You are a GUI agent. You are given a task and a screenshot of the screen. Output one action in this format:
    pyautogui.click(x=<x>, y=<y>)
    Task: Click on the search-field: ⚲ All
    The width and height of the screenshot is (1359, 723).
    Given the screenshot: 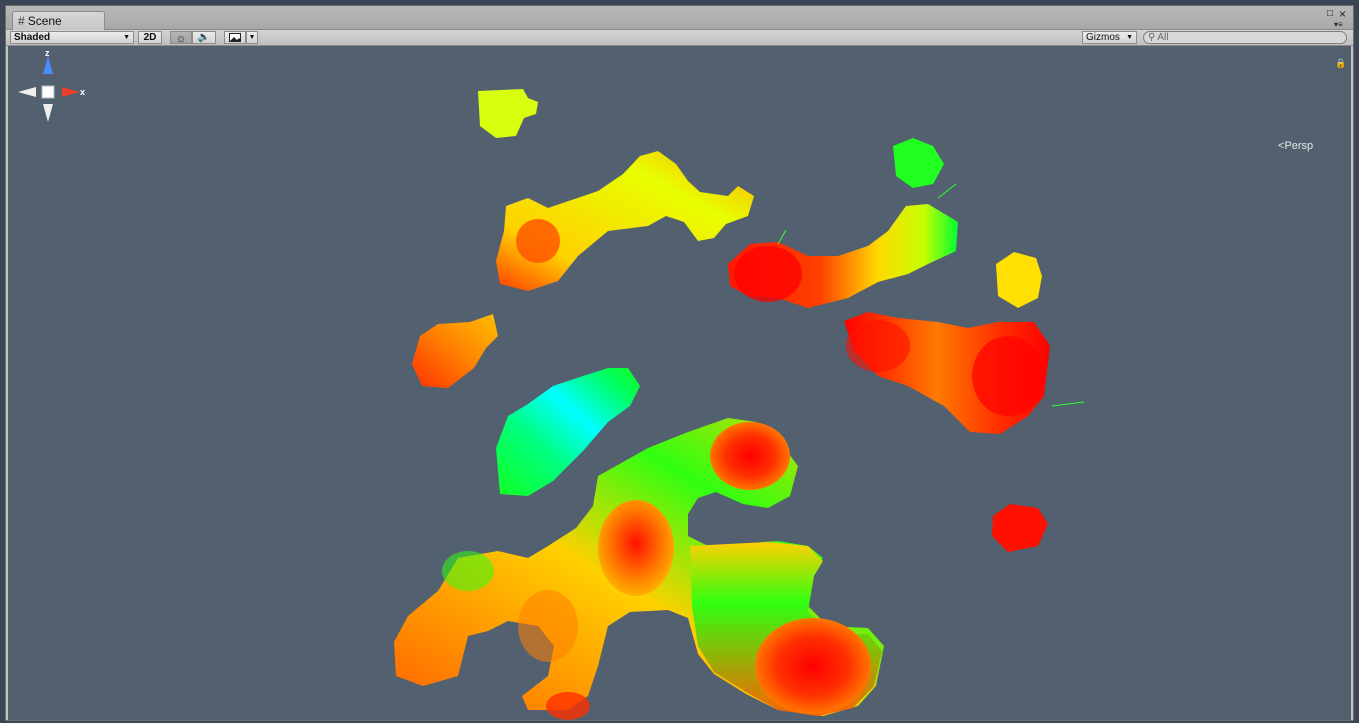 What is the action you would take?
    pyautogui.click(x=1245, y=37)
    